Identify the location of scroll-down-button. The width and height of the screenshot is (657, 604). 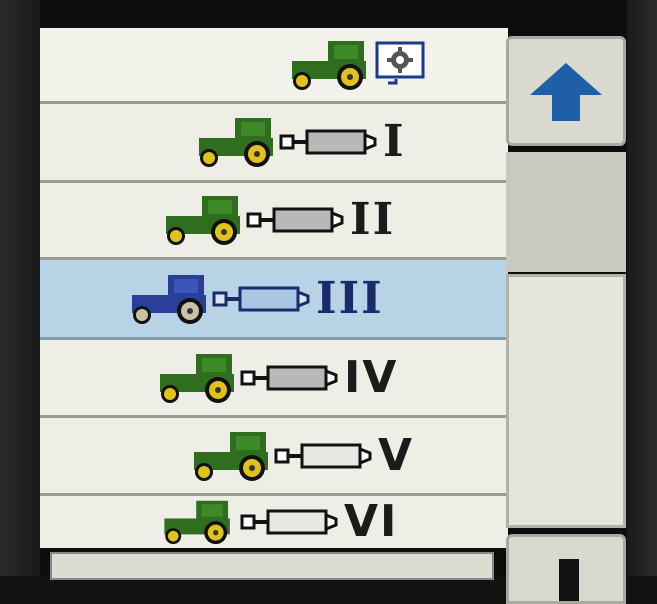
(566, 569).